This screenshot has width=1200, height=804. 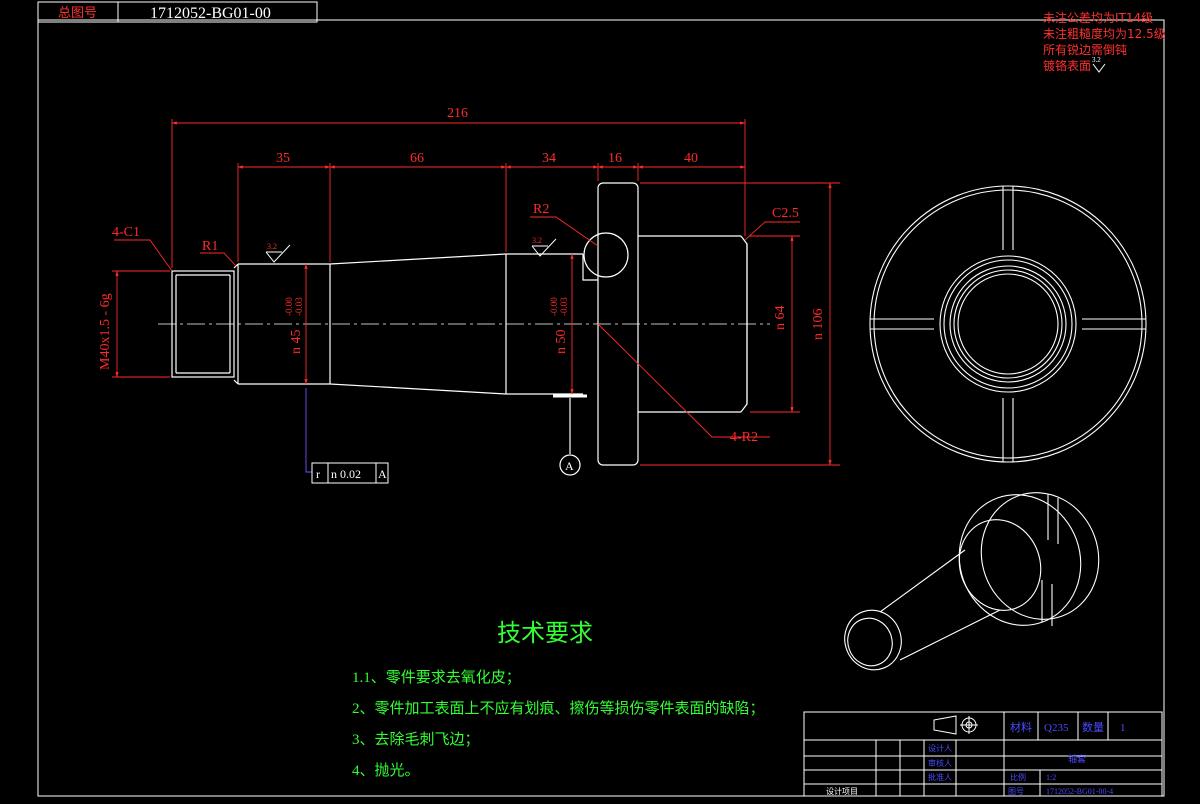 I want to click on dim-chamfer-right: C2.5, so click(x=785, y=213).